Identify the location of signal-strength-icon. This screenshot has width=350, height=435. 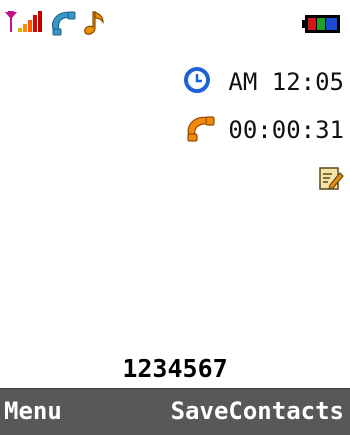
(25, 22).